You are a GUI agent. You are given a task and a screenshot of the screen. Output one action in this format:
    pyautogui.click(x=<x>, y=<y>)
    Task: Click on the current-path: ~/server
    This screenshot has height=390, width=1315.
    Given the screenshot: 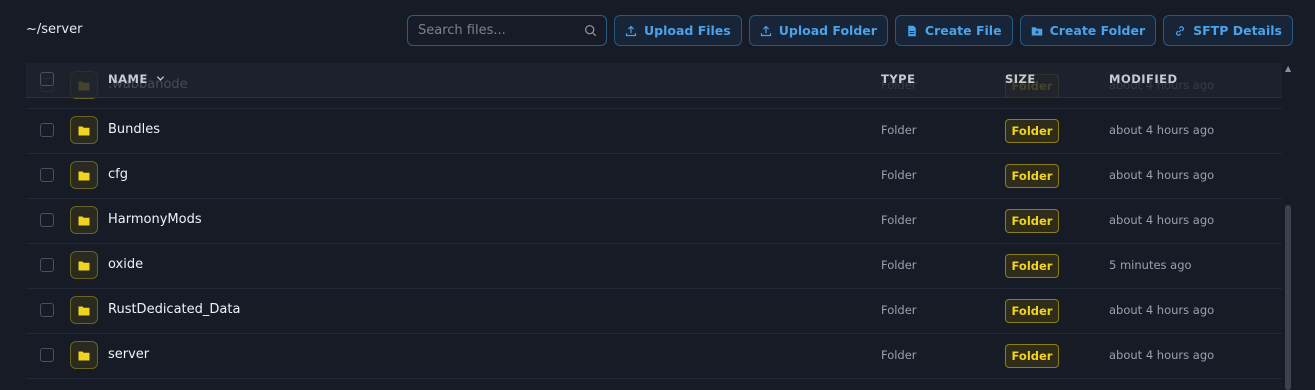 What is the action you would take?
    pyautogui.click(x=54, y=29)
    